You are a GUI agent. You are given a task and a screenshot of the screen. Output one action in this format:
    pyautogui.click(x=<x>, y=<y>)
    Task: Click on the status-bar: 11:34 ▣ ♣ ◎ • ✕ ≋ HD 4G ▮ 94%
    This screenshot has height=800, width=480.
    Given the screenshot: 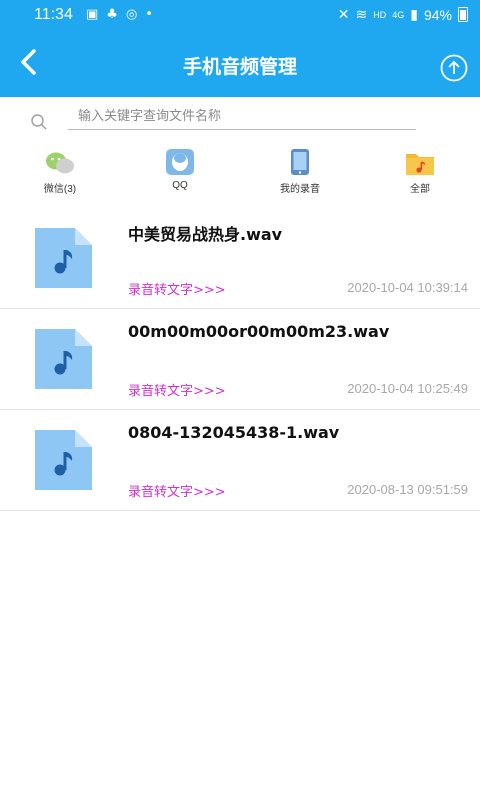 What is the action you would take?
    pyautogui.click(x=240, y=15)
    